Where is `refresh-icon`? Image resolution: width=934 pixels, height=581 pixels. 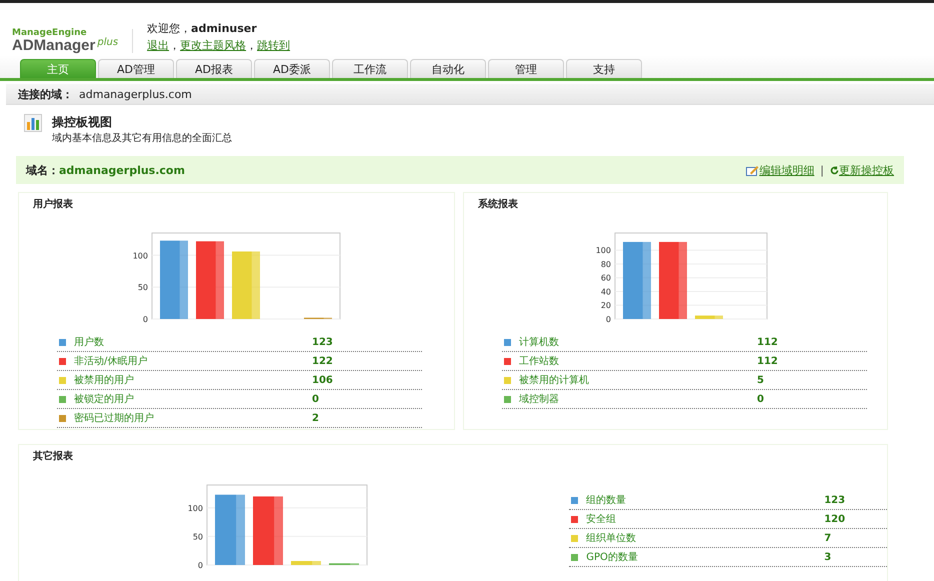 refresh-icon is located at coordinates (834, 170).